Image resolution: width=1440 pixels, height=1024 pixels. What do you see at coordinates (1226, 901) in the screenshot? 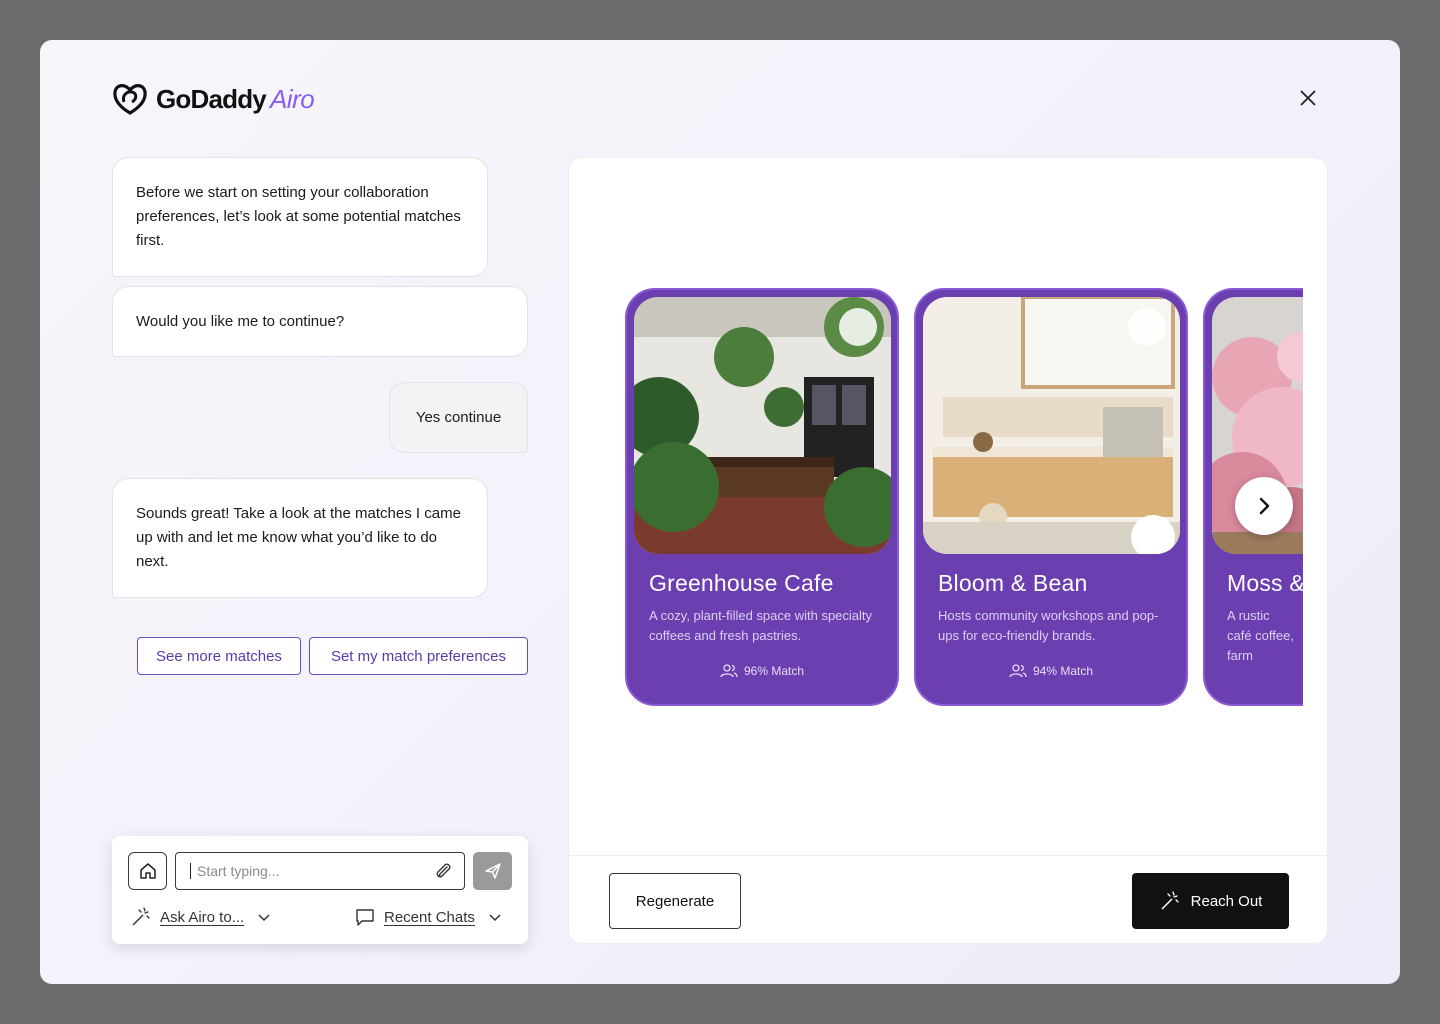
I see `reach-out-label: Reach Out` at bounding box center [1226, 901].